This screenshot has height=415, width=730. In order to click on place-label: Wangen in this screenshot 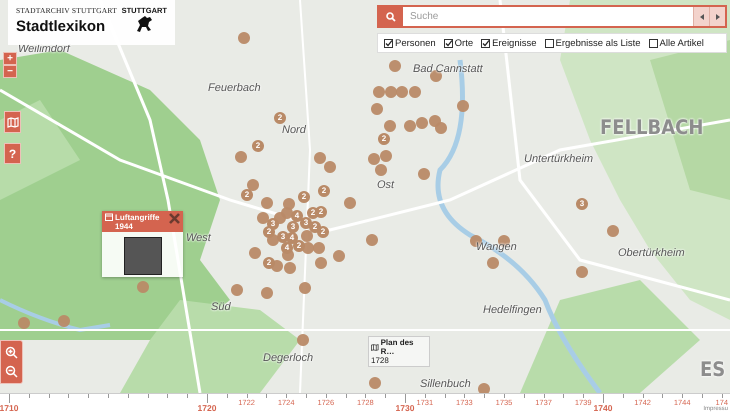, I will do `click(496, 247)`.